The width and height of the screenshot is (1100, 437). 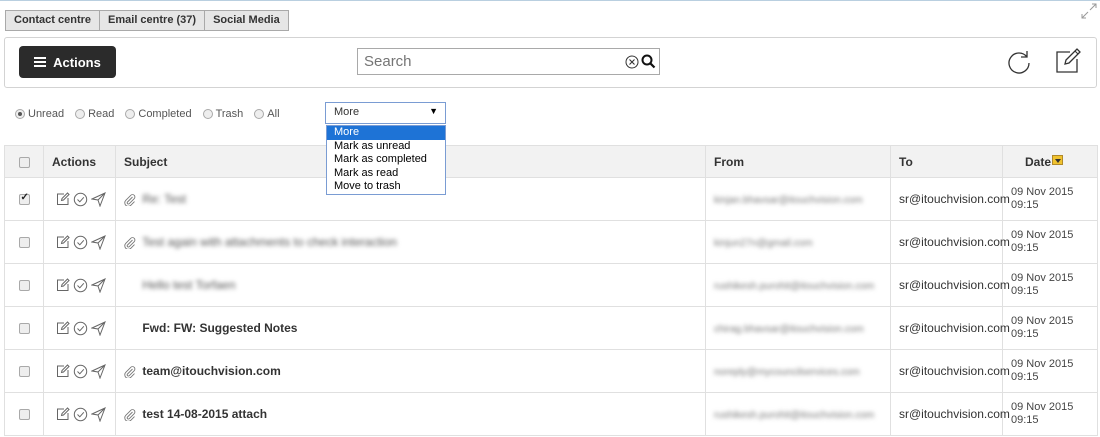 I want to click on tab-social-media: Social Media, so click(x=246, y=20).